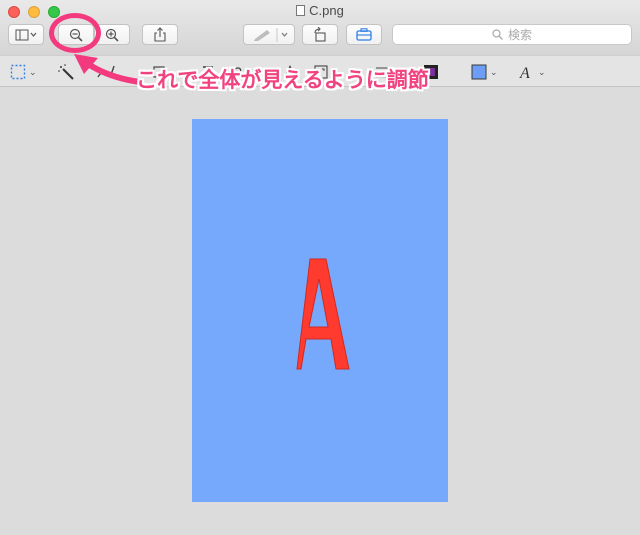 Image resolution: width=640 pixels, height=535 pixels. I want to click on file-icon, so click(301, 10).